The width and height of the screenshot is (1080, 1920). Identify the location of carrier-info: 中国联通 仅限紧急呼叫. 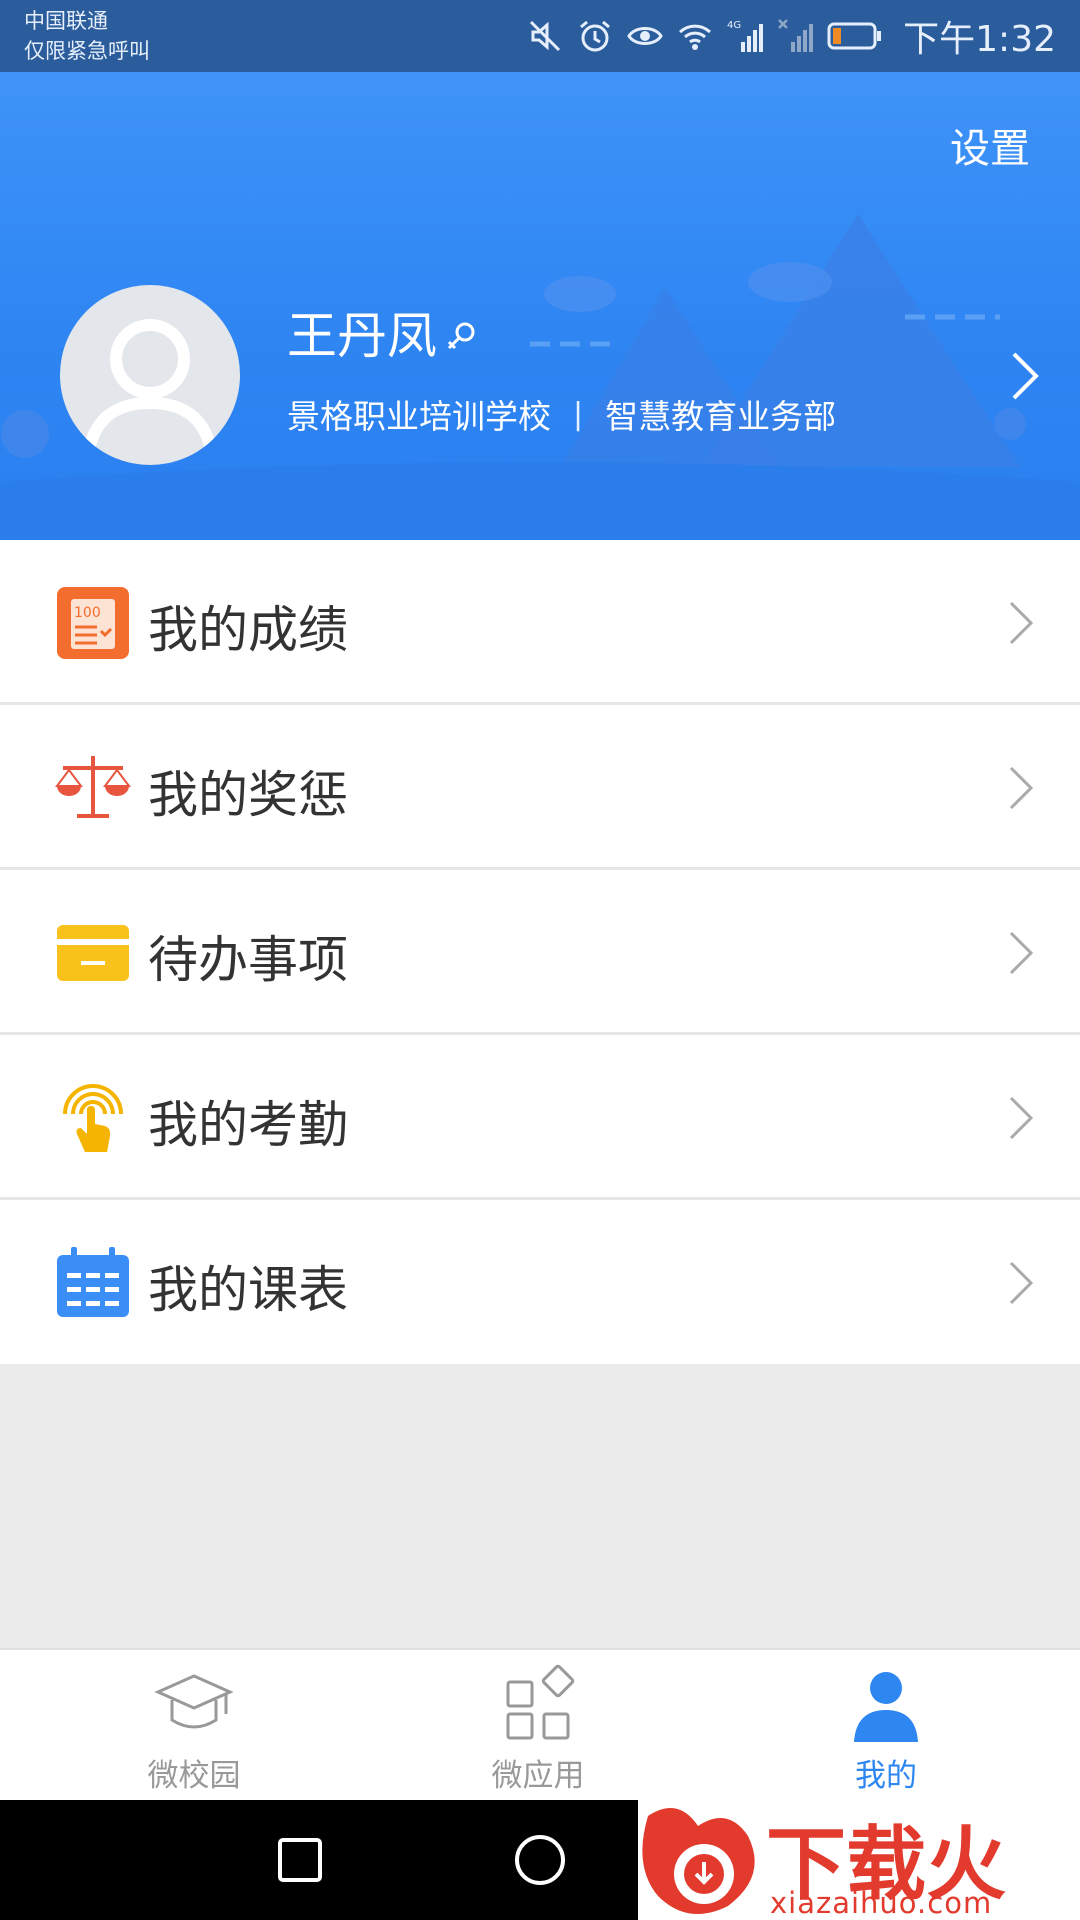
(87, 36).